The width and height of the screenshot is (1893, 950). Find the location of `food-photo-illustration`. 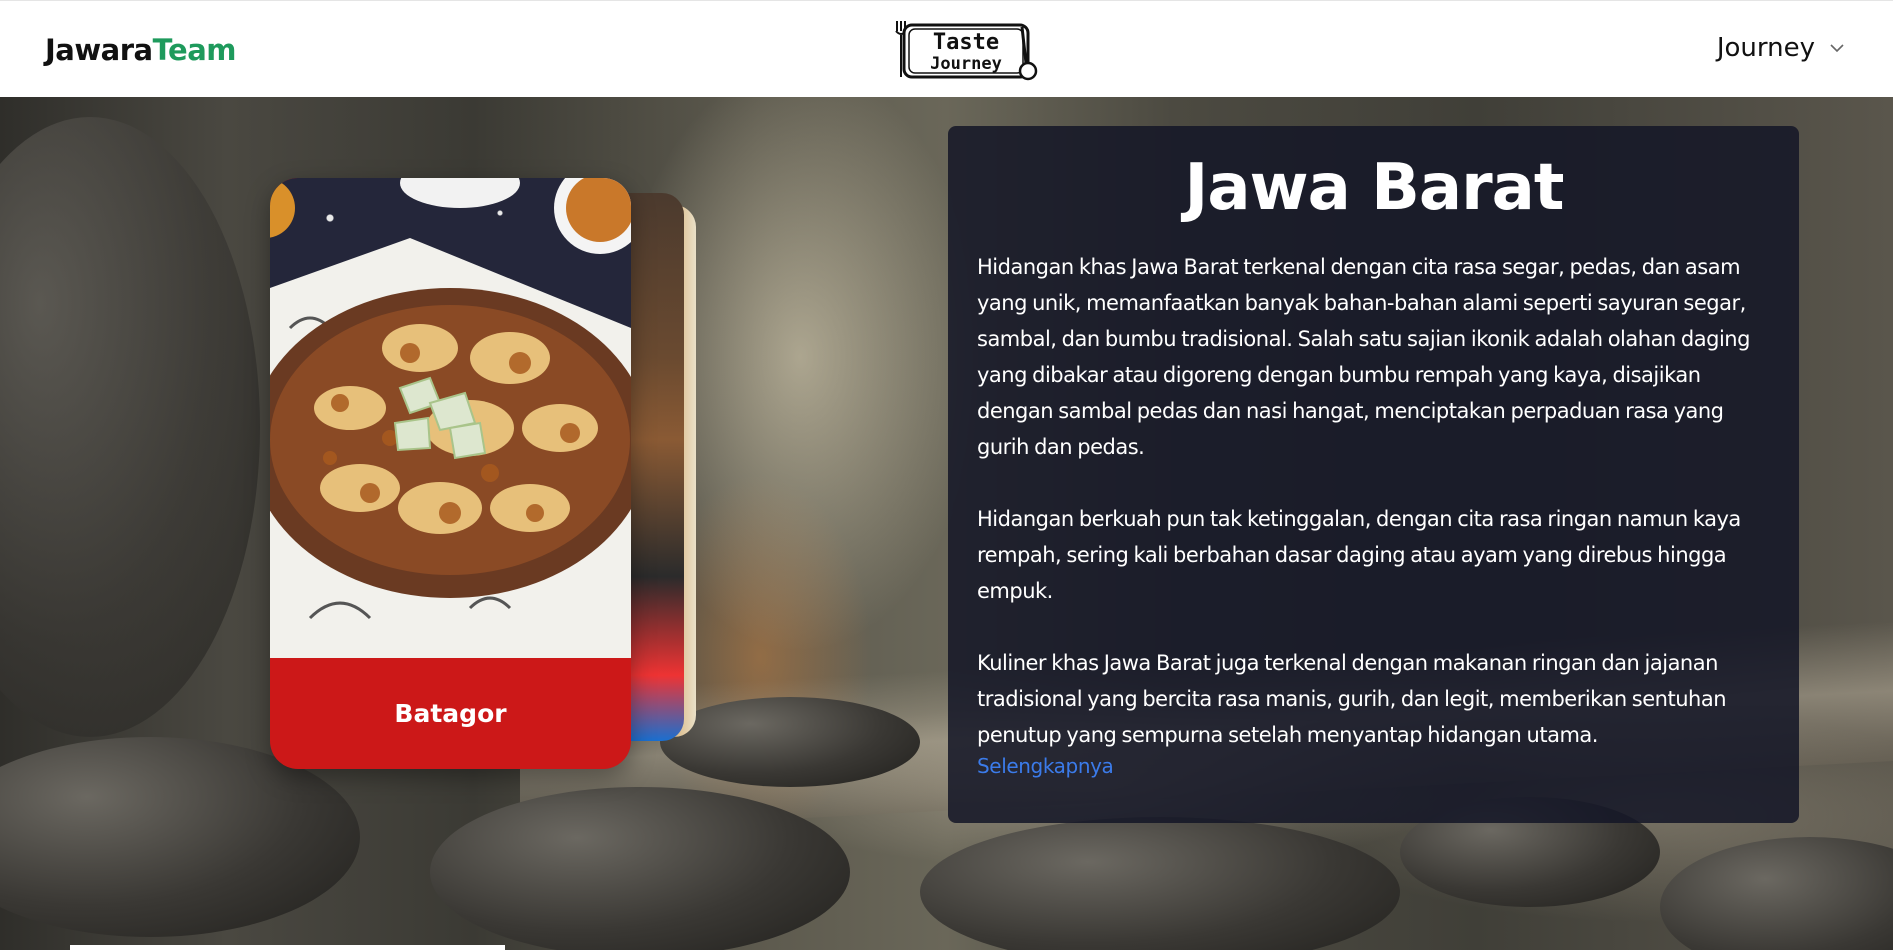

food-photo-illustration is located at coordinates (450, 418).